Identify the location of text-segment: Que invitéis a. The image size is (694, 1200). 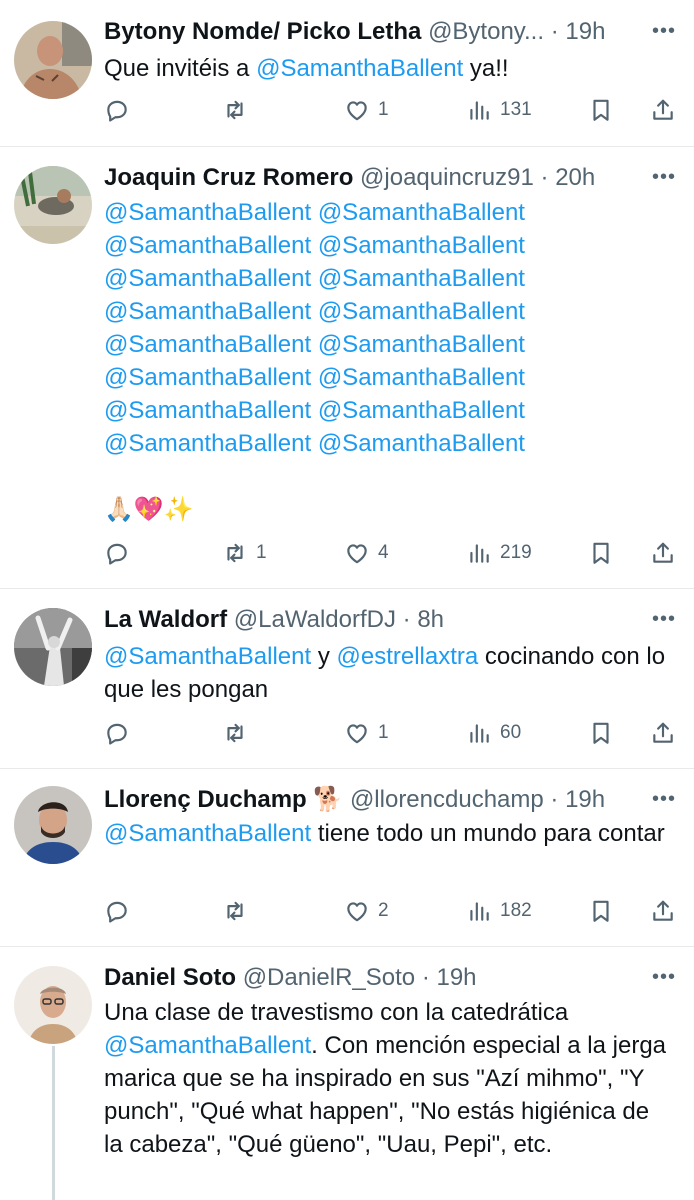
(180, 68).